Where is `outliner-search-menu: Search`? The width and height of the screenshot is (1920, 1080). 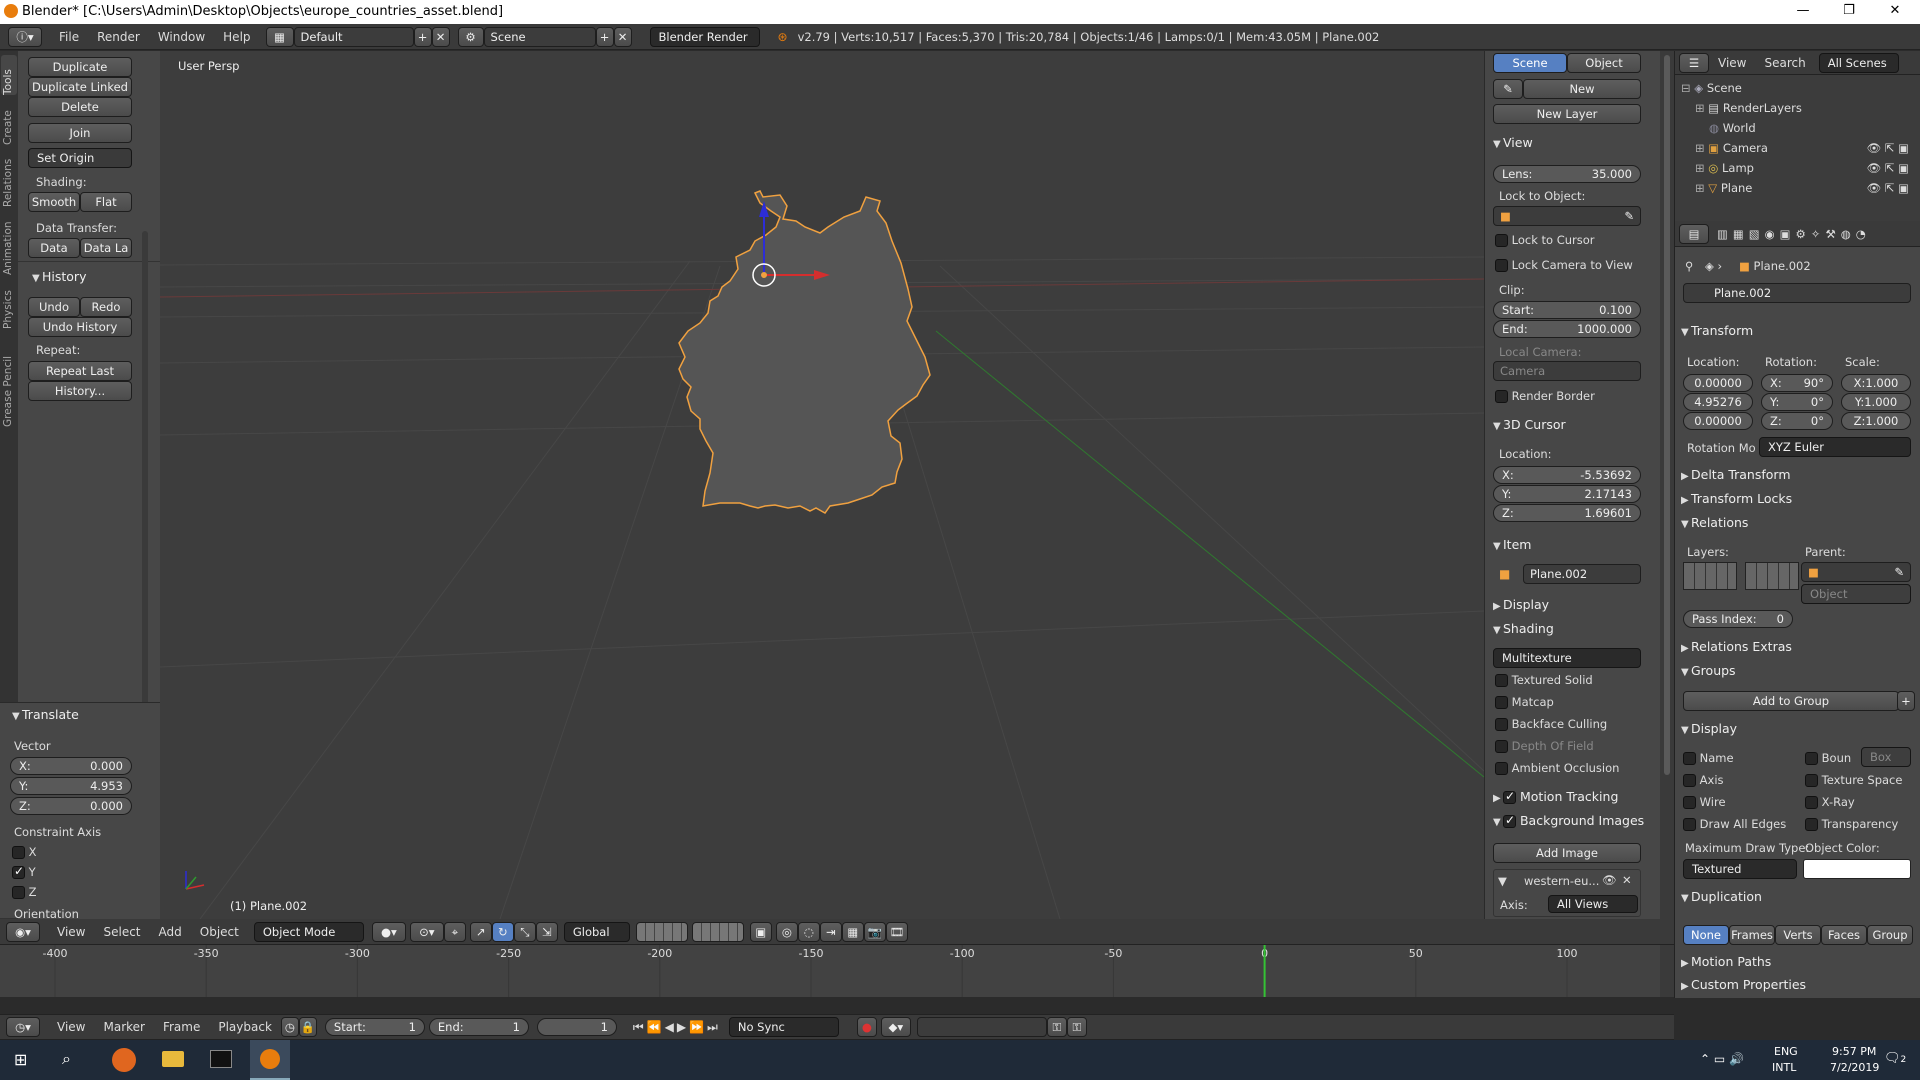 outliner-search-menu: Search is located at coordinates (1784, 63).